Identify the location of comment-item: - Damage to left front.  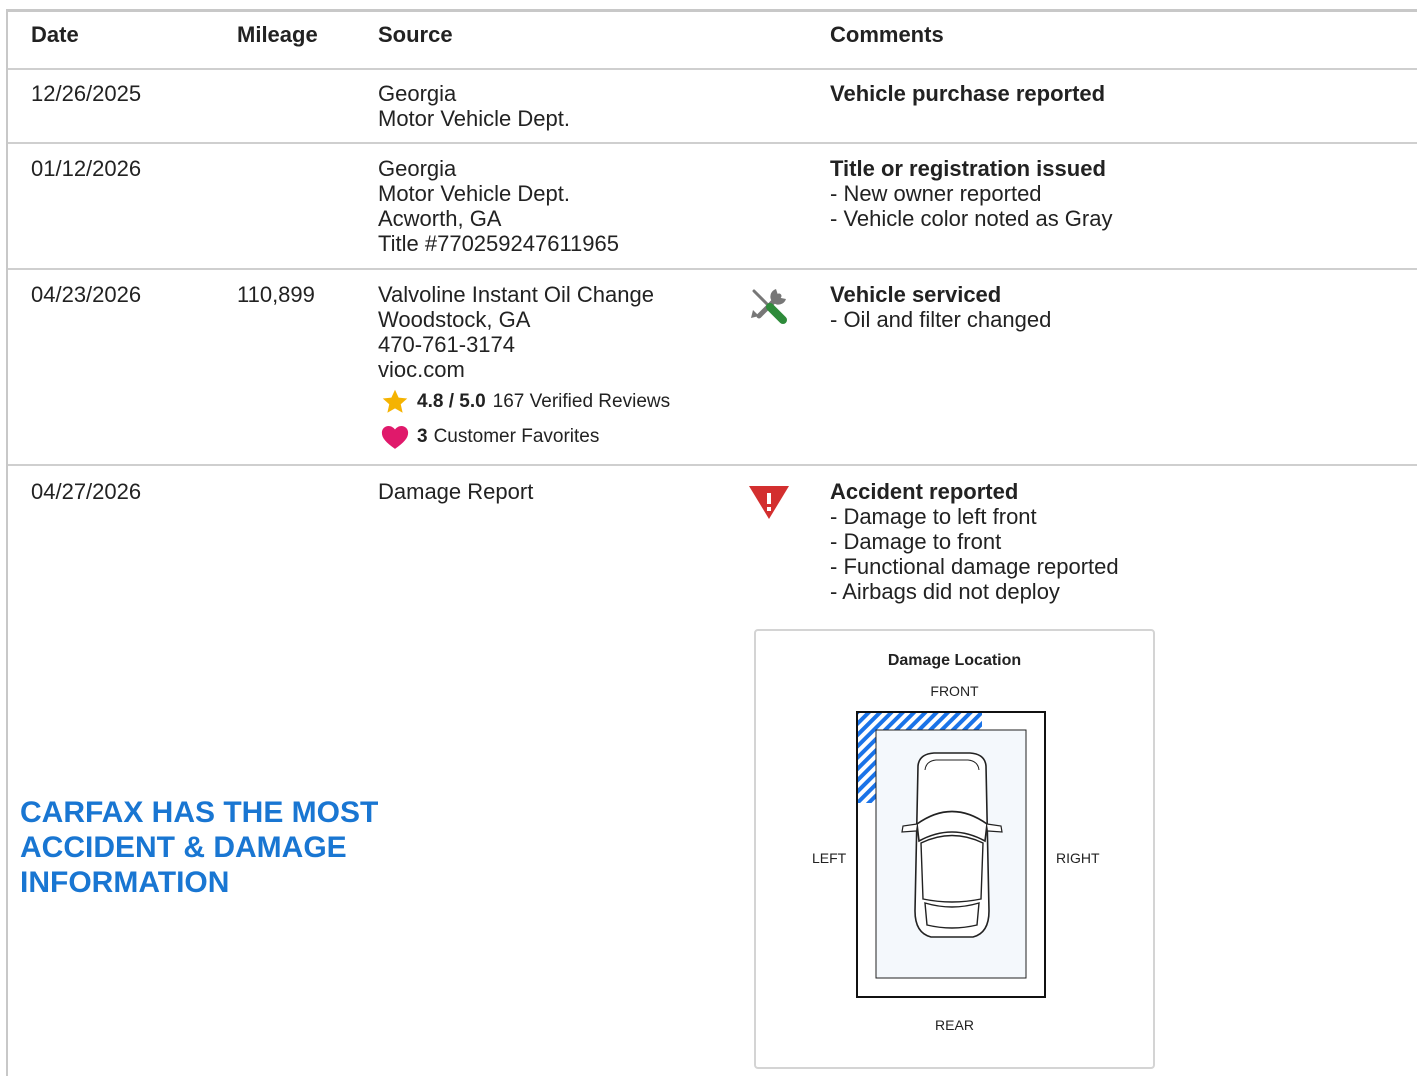
(933, 516).